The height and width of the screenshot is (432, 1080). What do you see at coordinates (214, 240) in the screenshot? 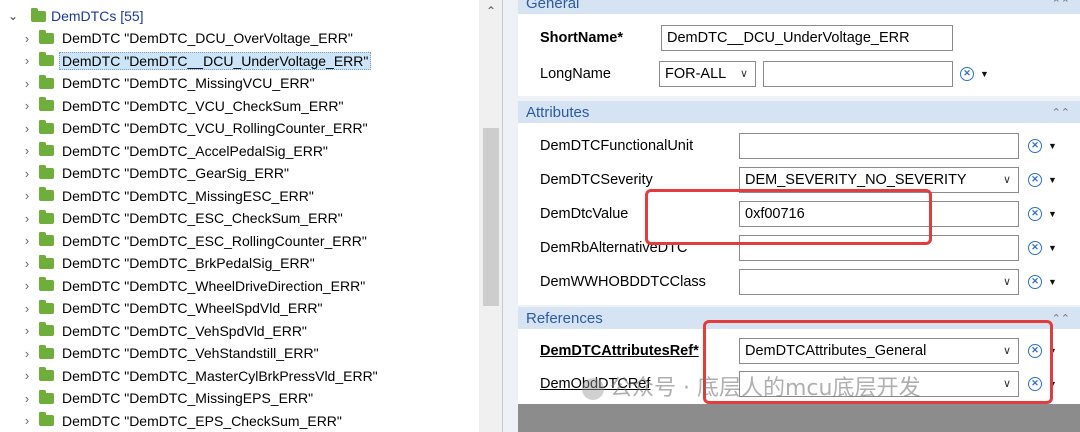
I see `tree-item-label: DemDTC "DemDTC_ESC_RollingCounter_ERR"` at bounding box center [214, 240].